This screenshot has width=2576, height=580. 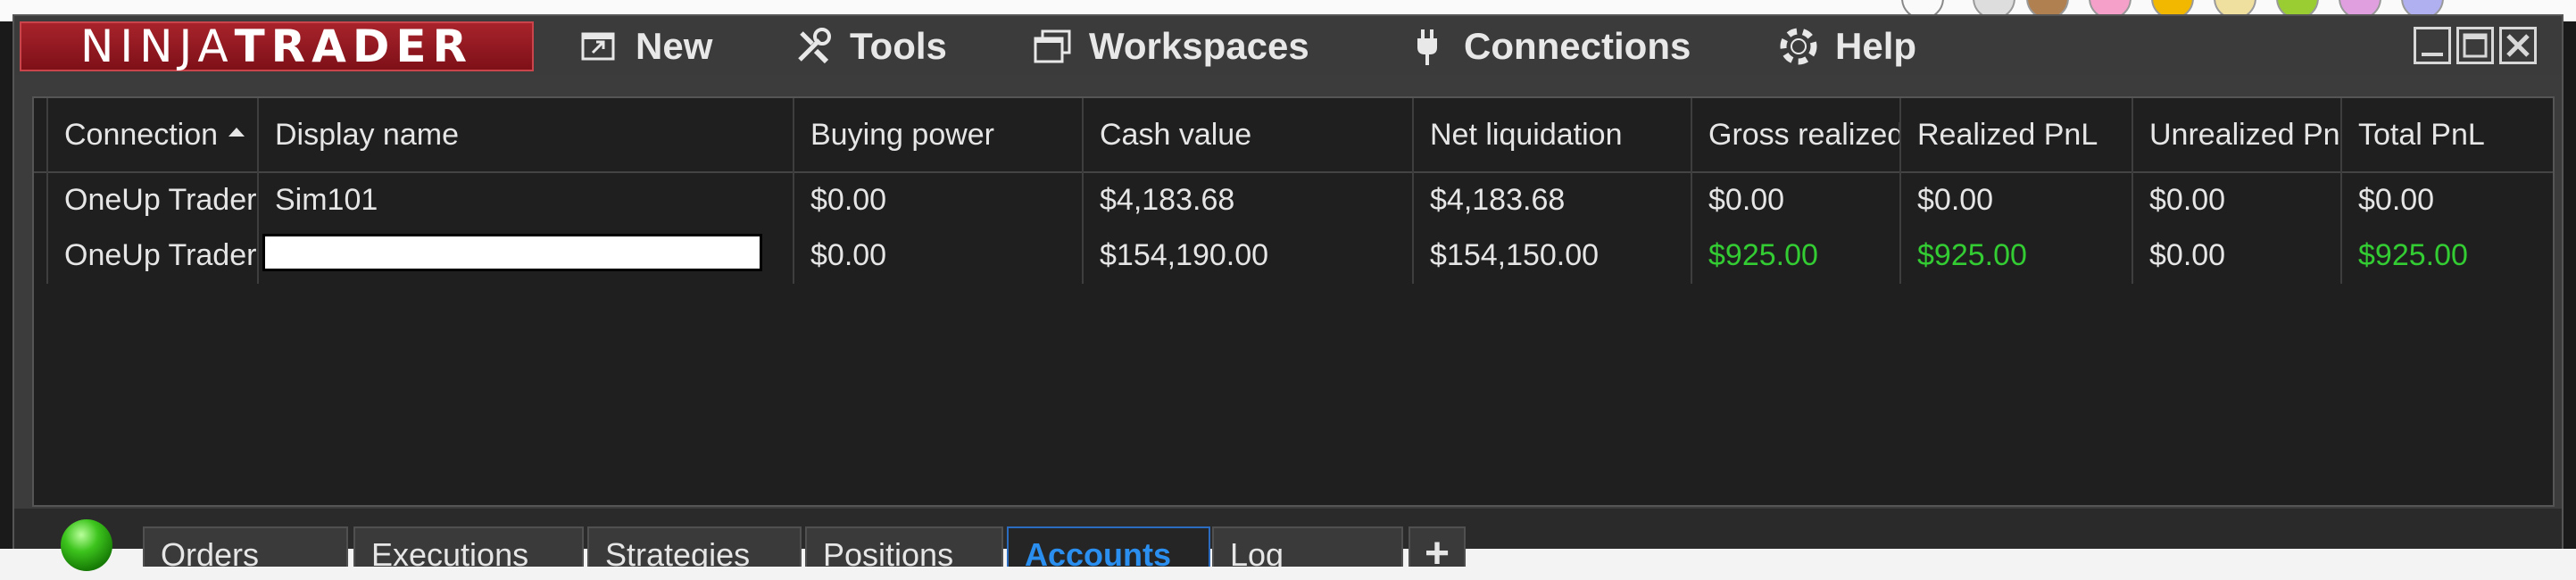 I want to click on connection-status-icon, so click(x=86, y=545).